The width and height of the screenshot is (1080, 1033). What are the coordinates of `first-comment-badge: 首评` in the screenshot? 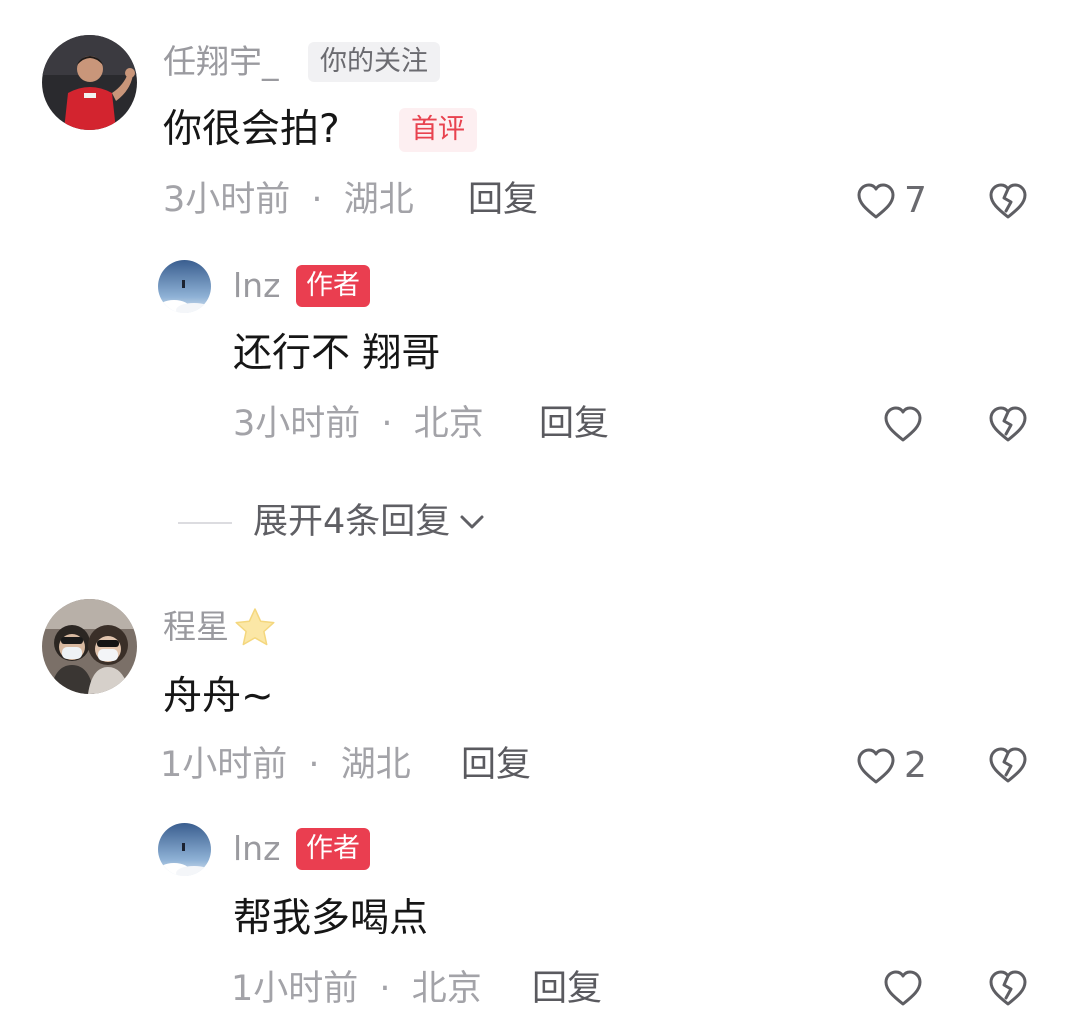 It's located at (438, 130).